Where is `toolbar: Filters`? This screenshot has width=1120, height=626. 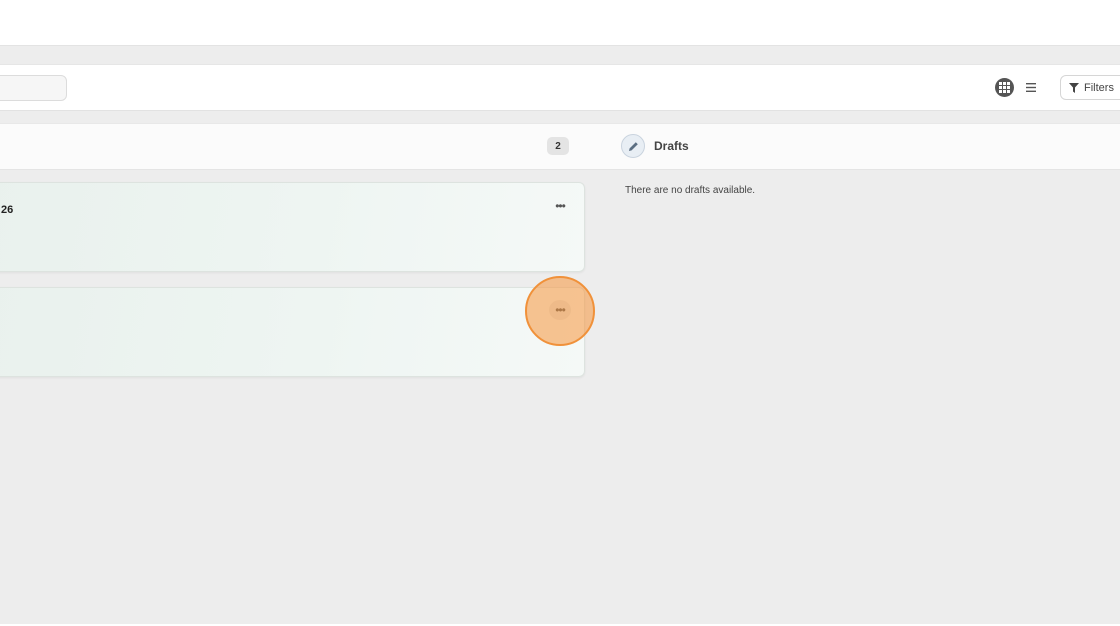
toolbar: Filters is located at coordinates (560, 87).